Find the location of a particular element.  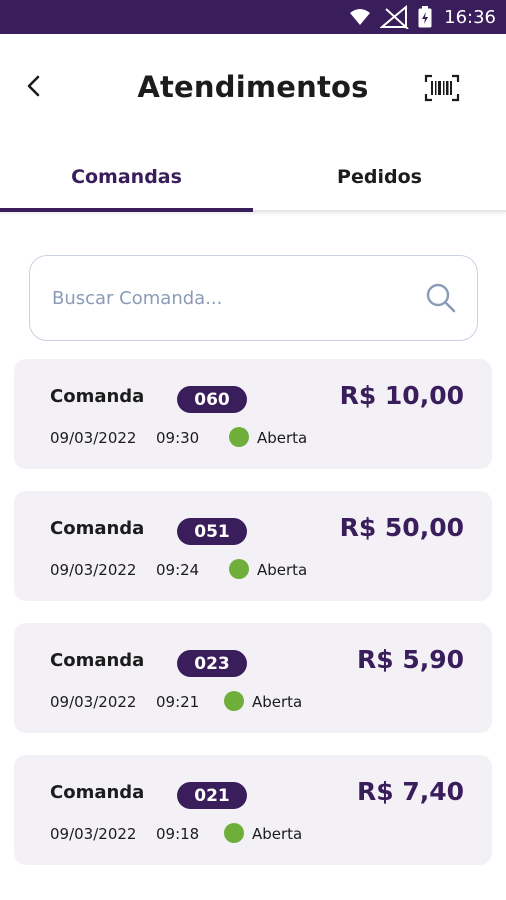

status-time: 16:36 is located at coordinates (470, 17).